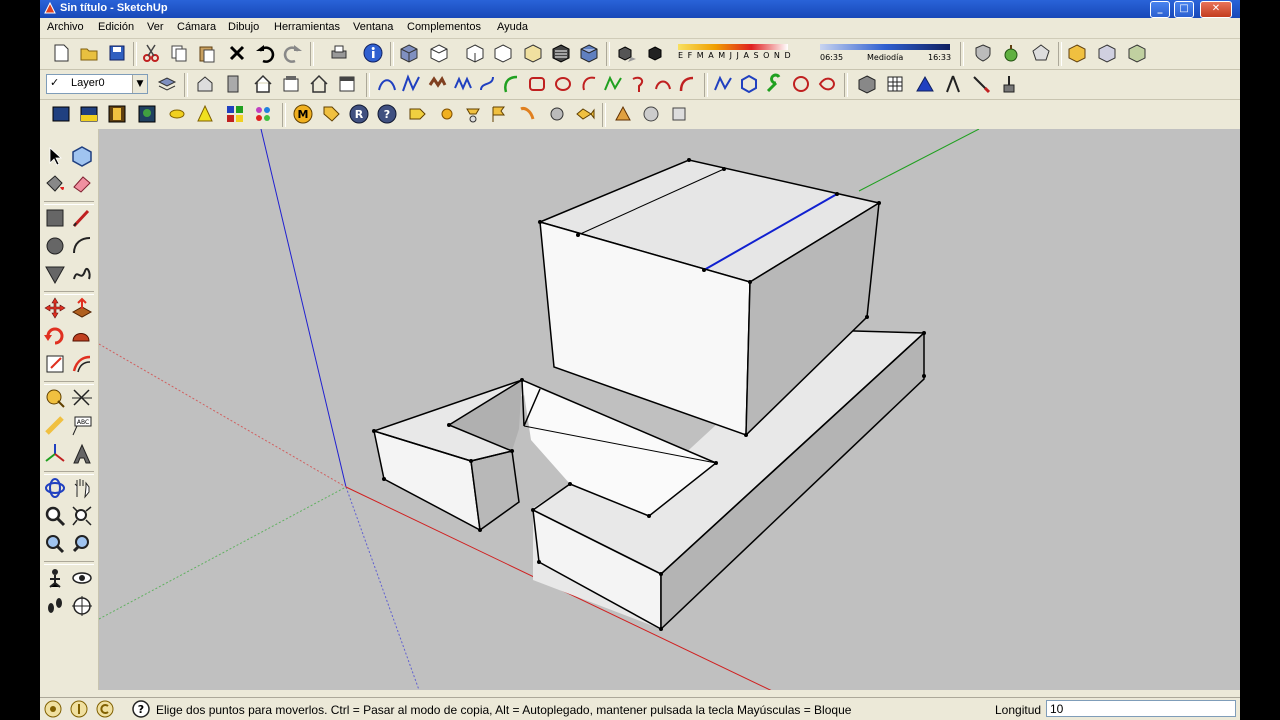 This screenshot has height=720, width=1280. Describe the element at coordinates (1137, 53) in the screenshot. I see `styles-button` at that location.